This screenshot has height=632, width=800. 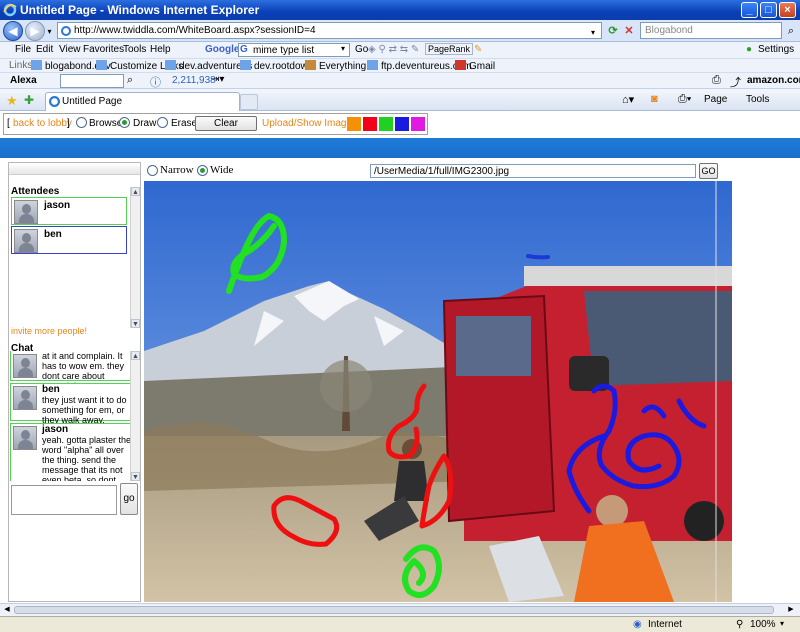 I want to click on add-favorites-icon: ✚, so click(x=29, y=100).